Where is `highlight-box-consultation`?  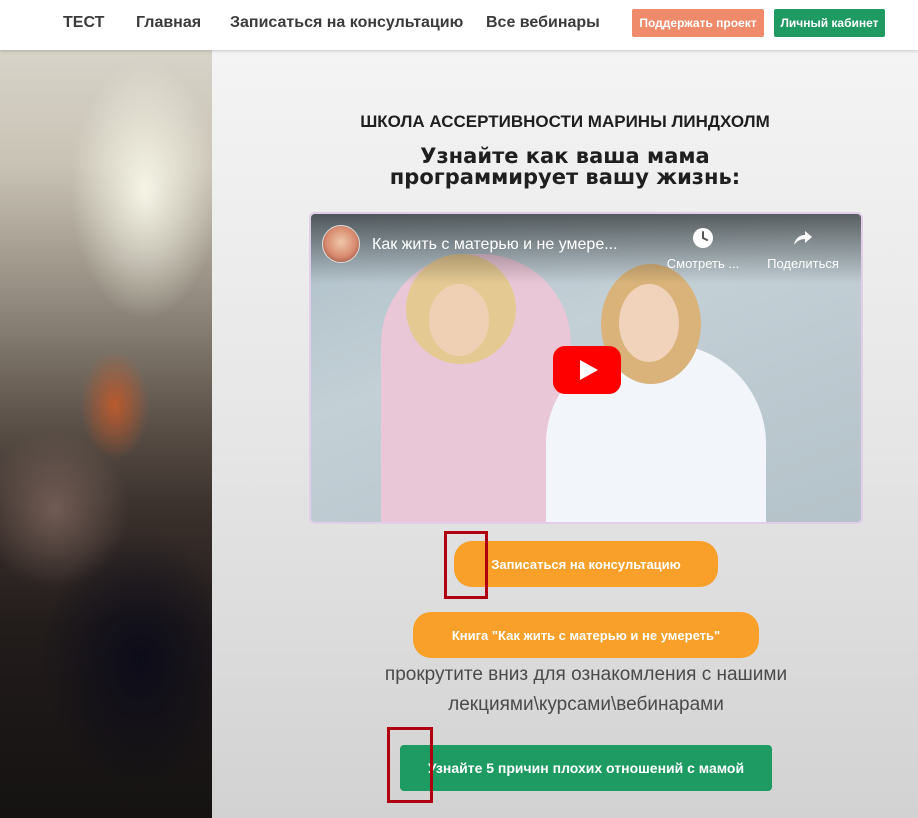
highlight-box-consultation is located at coordinates (466, 565).